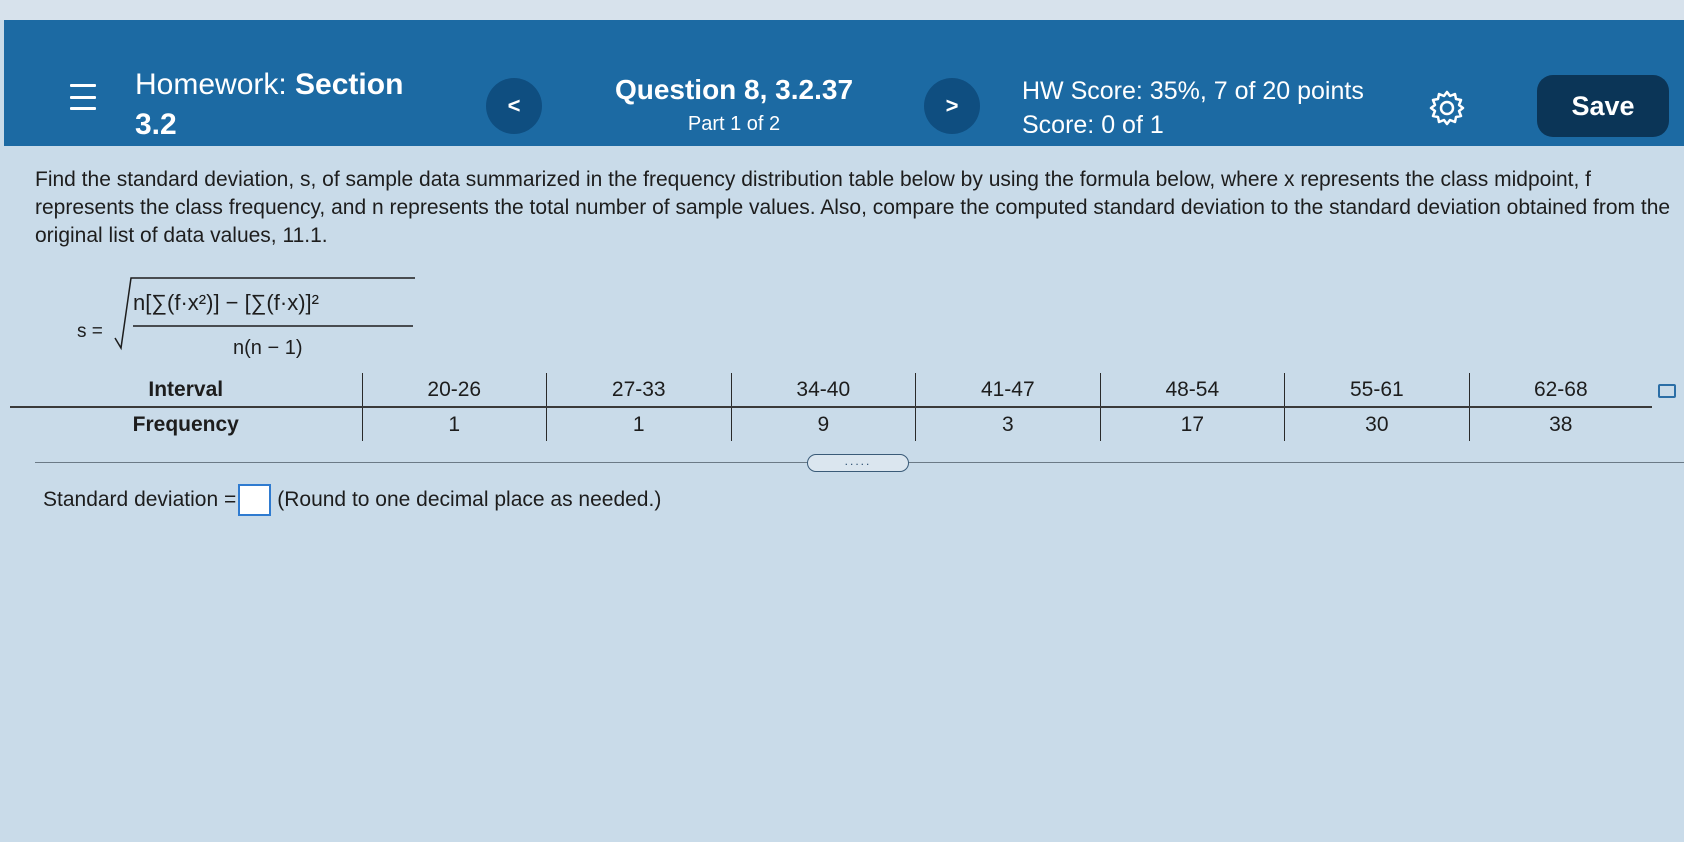 Image resolution: width=1684 pixels, height=842 pixels. What do you see at coordinates (156, 124) in the screenshot?
I see `homework-number: 3.2` at bounding box center [156, 124].